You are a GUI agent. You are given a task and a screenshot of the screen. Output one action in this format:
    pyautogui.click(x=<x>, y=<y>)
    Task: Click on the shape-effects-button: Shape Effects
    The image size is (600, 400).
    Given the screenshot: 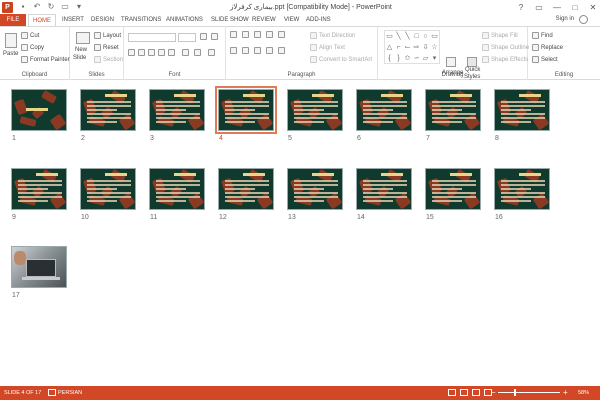 What is the action you would take?
    pyautogui.click(x=505, y=59)
    